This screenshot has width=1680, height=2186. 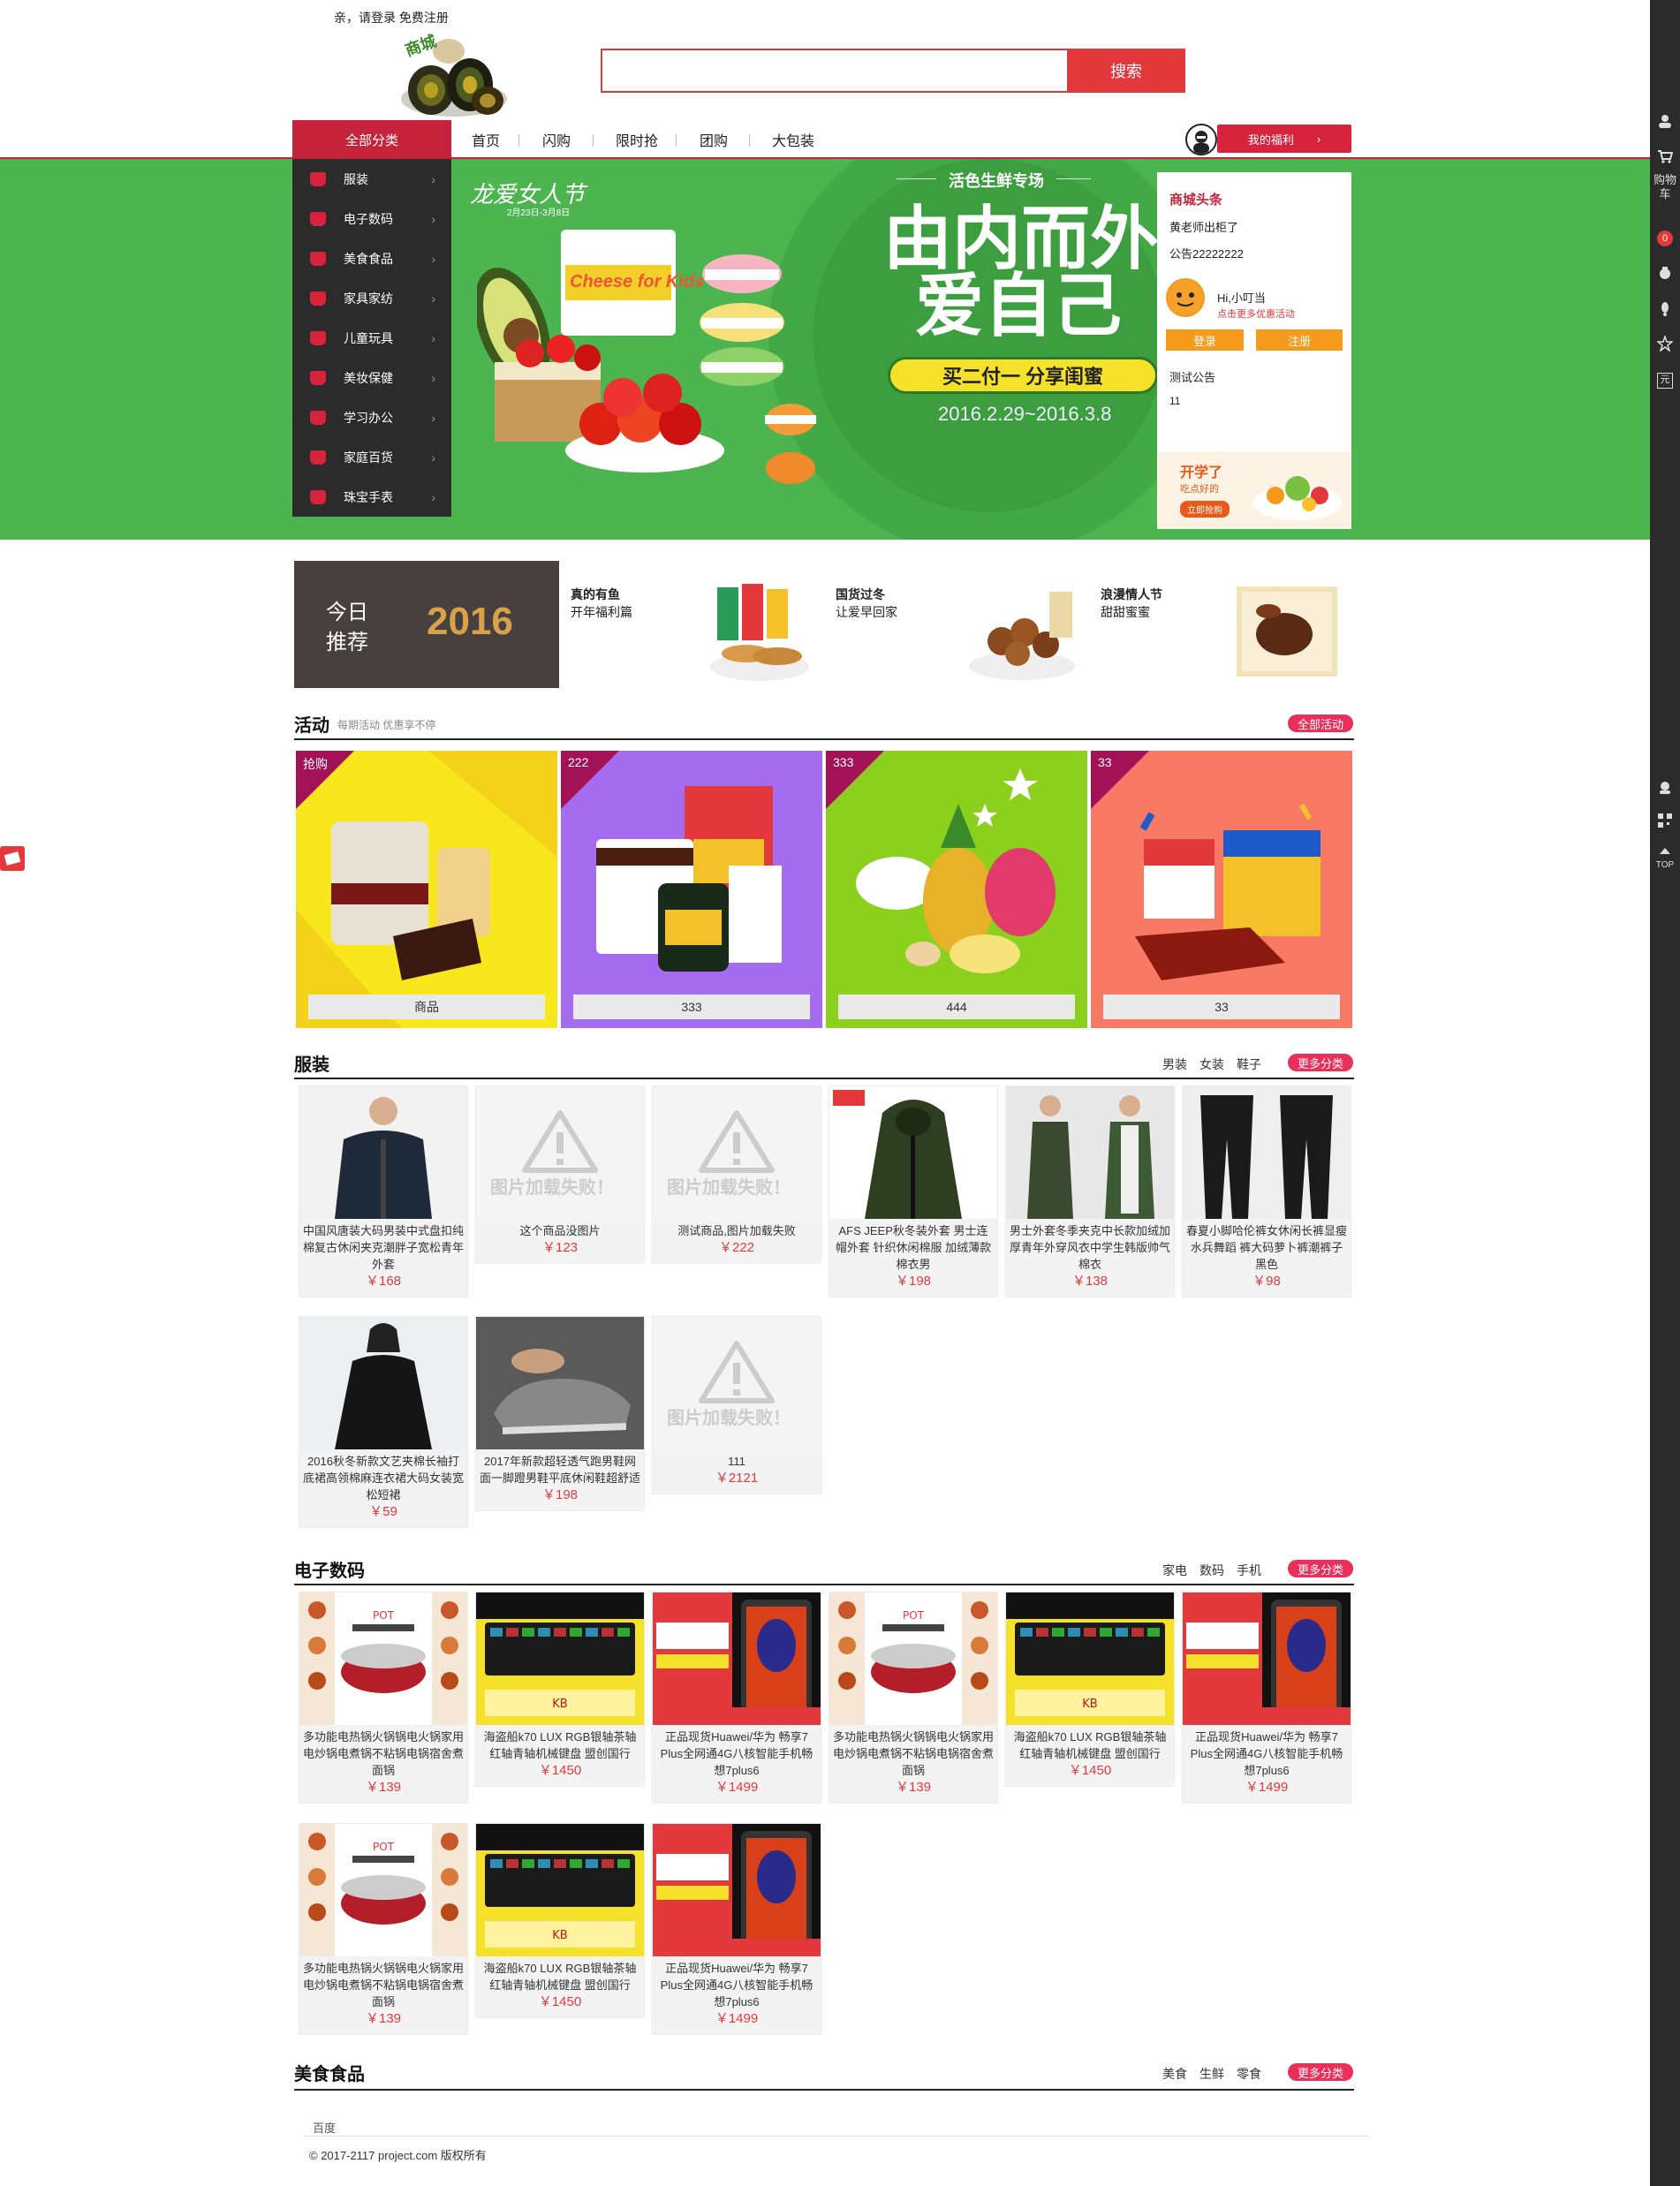 What do you see at coordinates (637, 139) in the screenshot?
I see `nav-limited-time: 限时抢` at bounding box center [637, 139].